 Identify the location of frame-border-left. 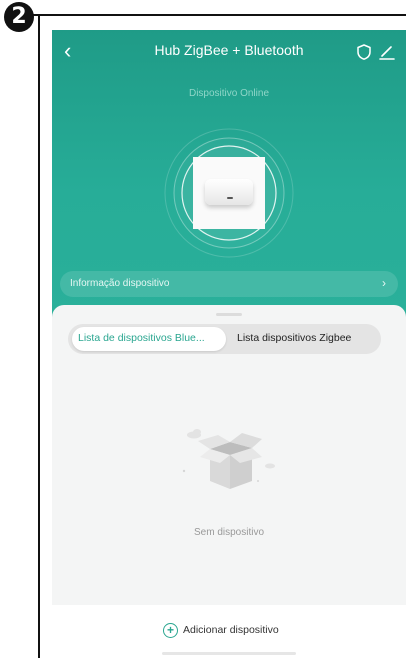
(39, 336).